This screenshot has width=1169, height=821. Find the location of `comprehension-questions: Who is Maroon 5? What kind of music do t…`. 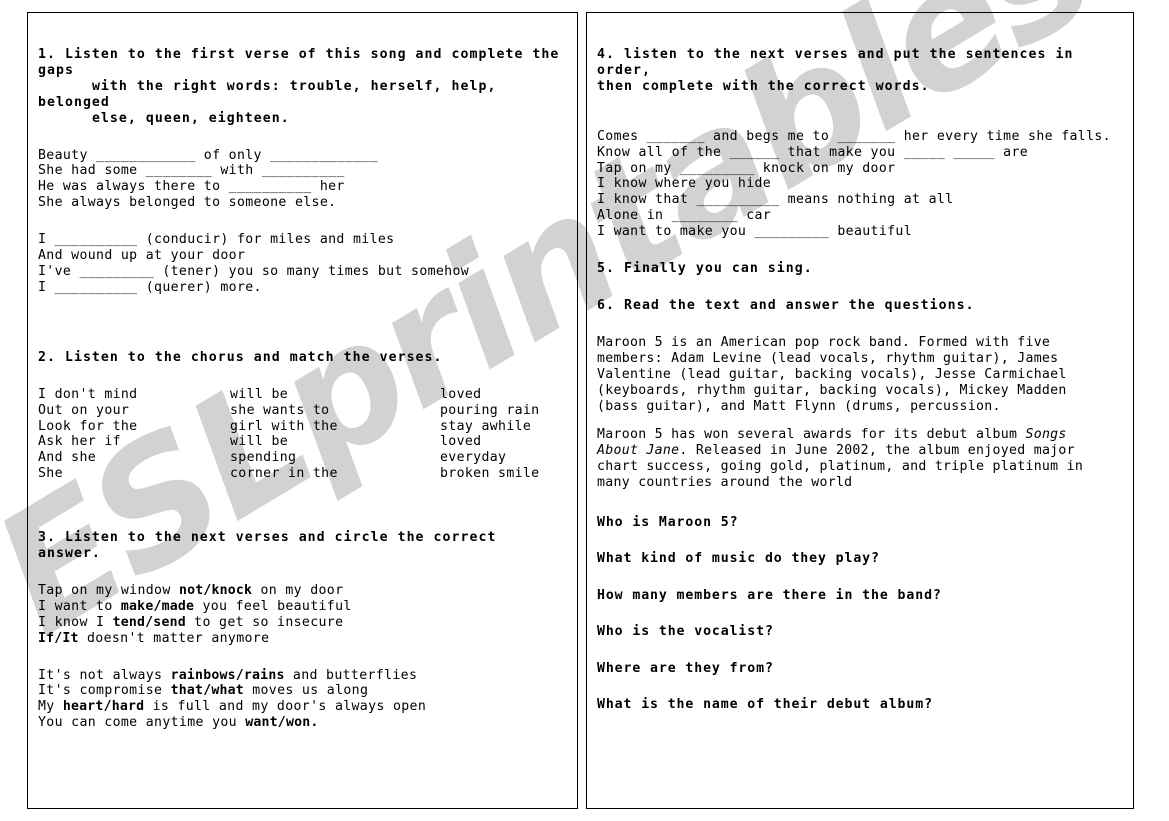

comprehension-questions: Who is Maroon 5? What kind of music do t… is located at coordinates (860, 614).